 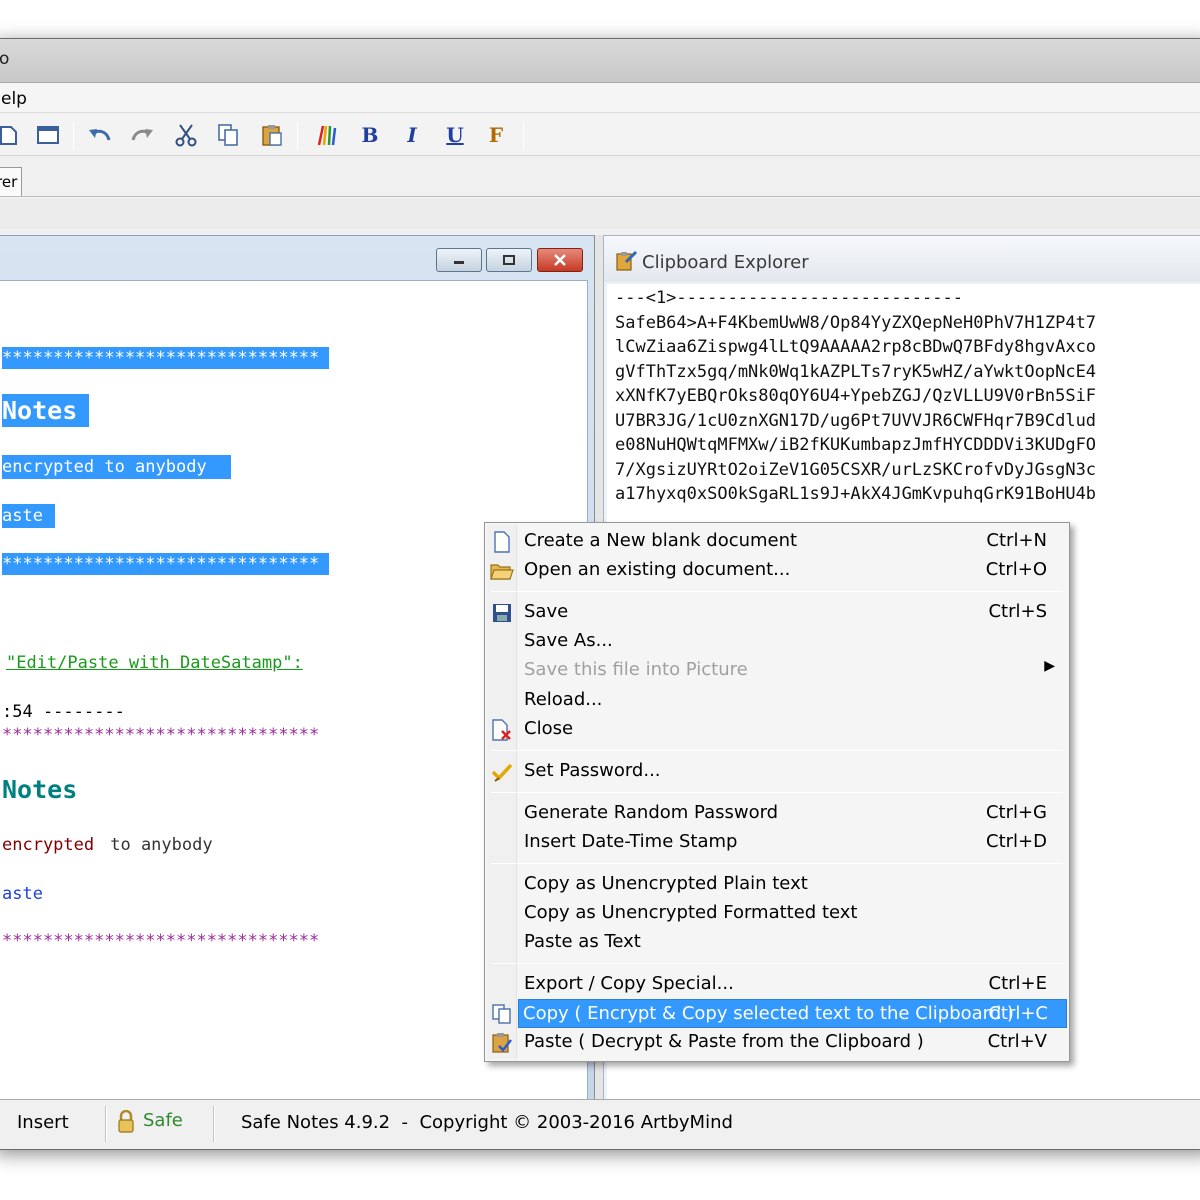 I want to click on open-folder-icon, so click(x=502, y=571).